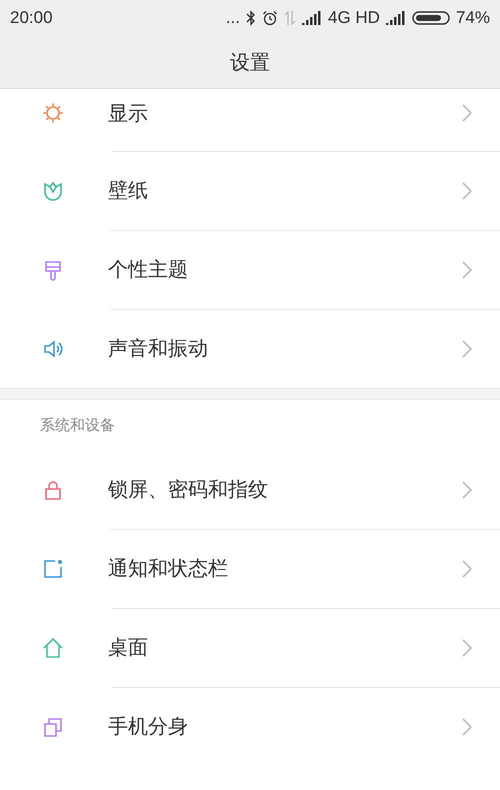 This screenshot has width=500, height=790. What do you see at coordinates (250, 120) in the screenshot?
I see `settings-item: 显示` at bounding box center [250, 120].